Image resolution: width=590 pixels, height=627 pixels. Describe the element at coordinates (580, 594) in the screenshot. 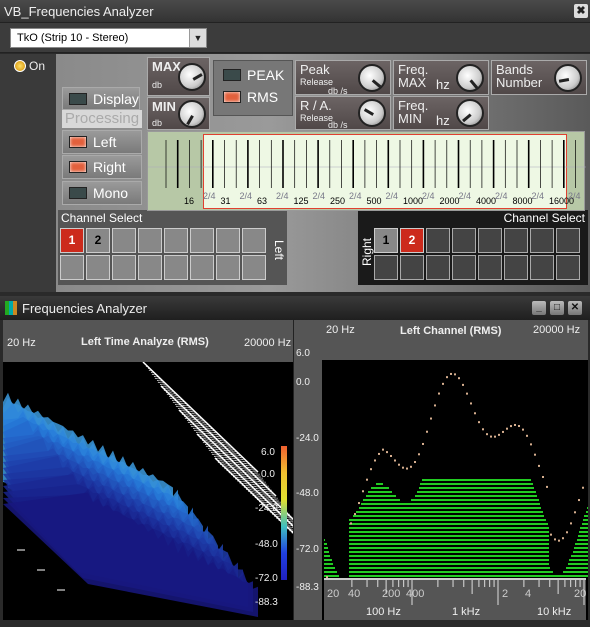

I see `axis-minor-label: 20` at that location.